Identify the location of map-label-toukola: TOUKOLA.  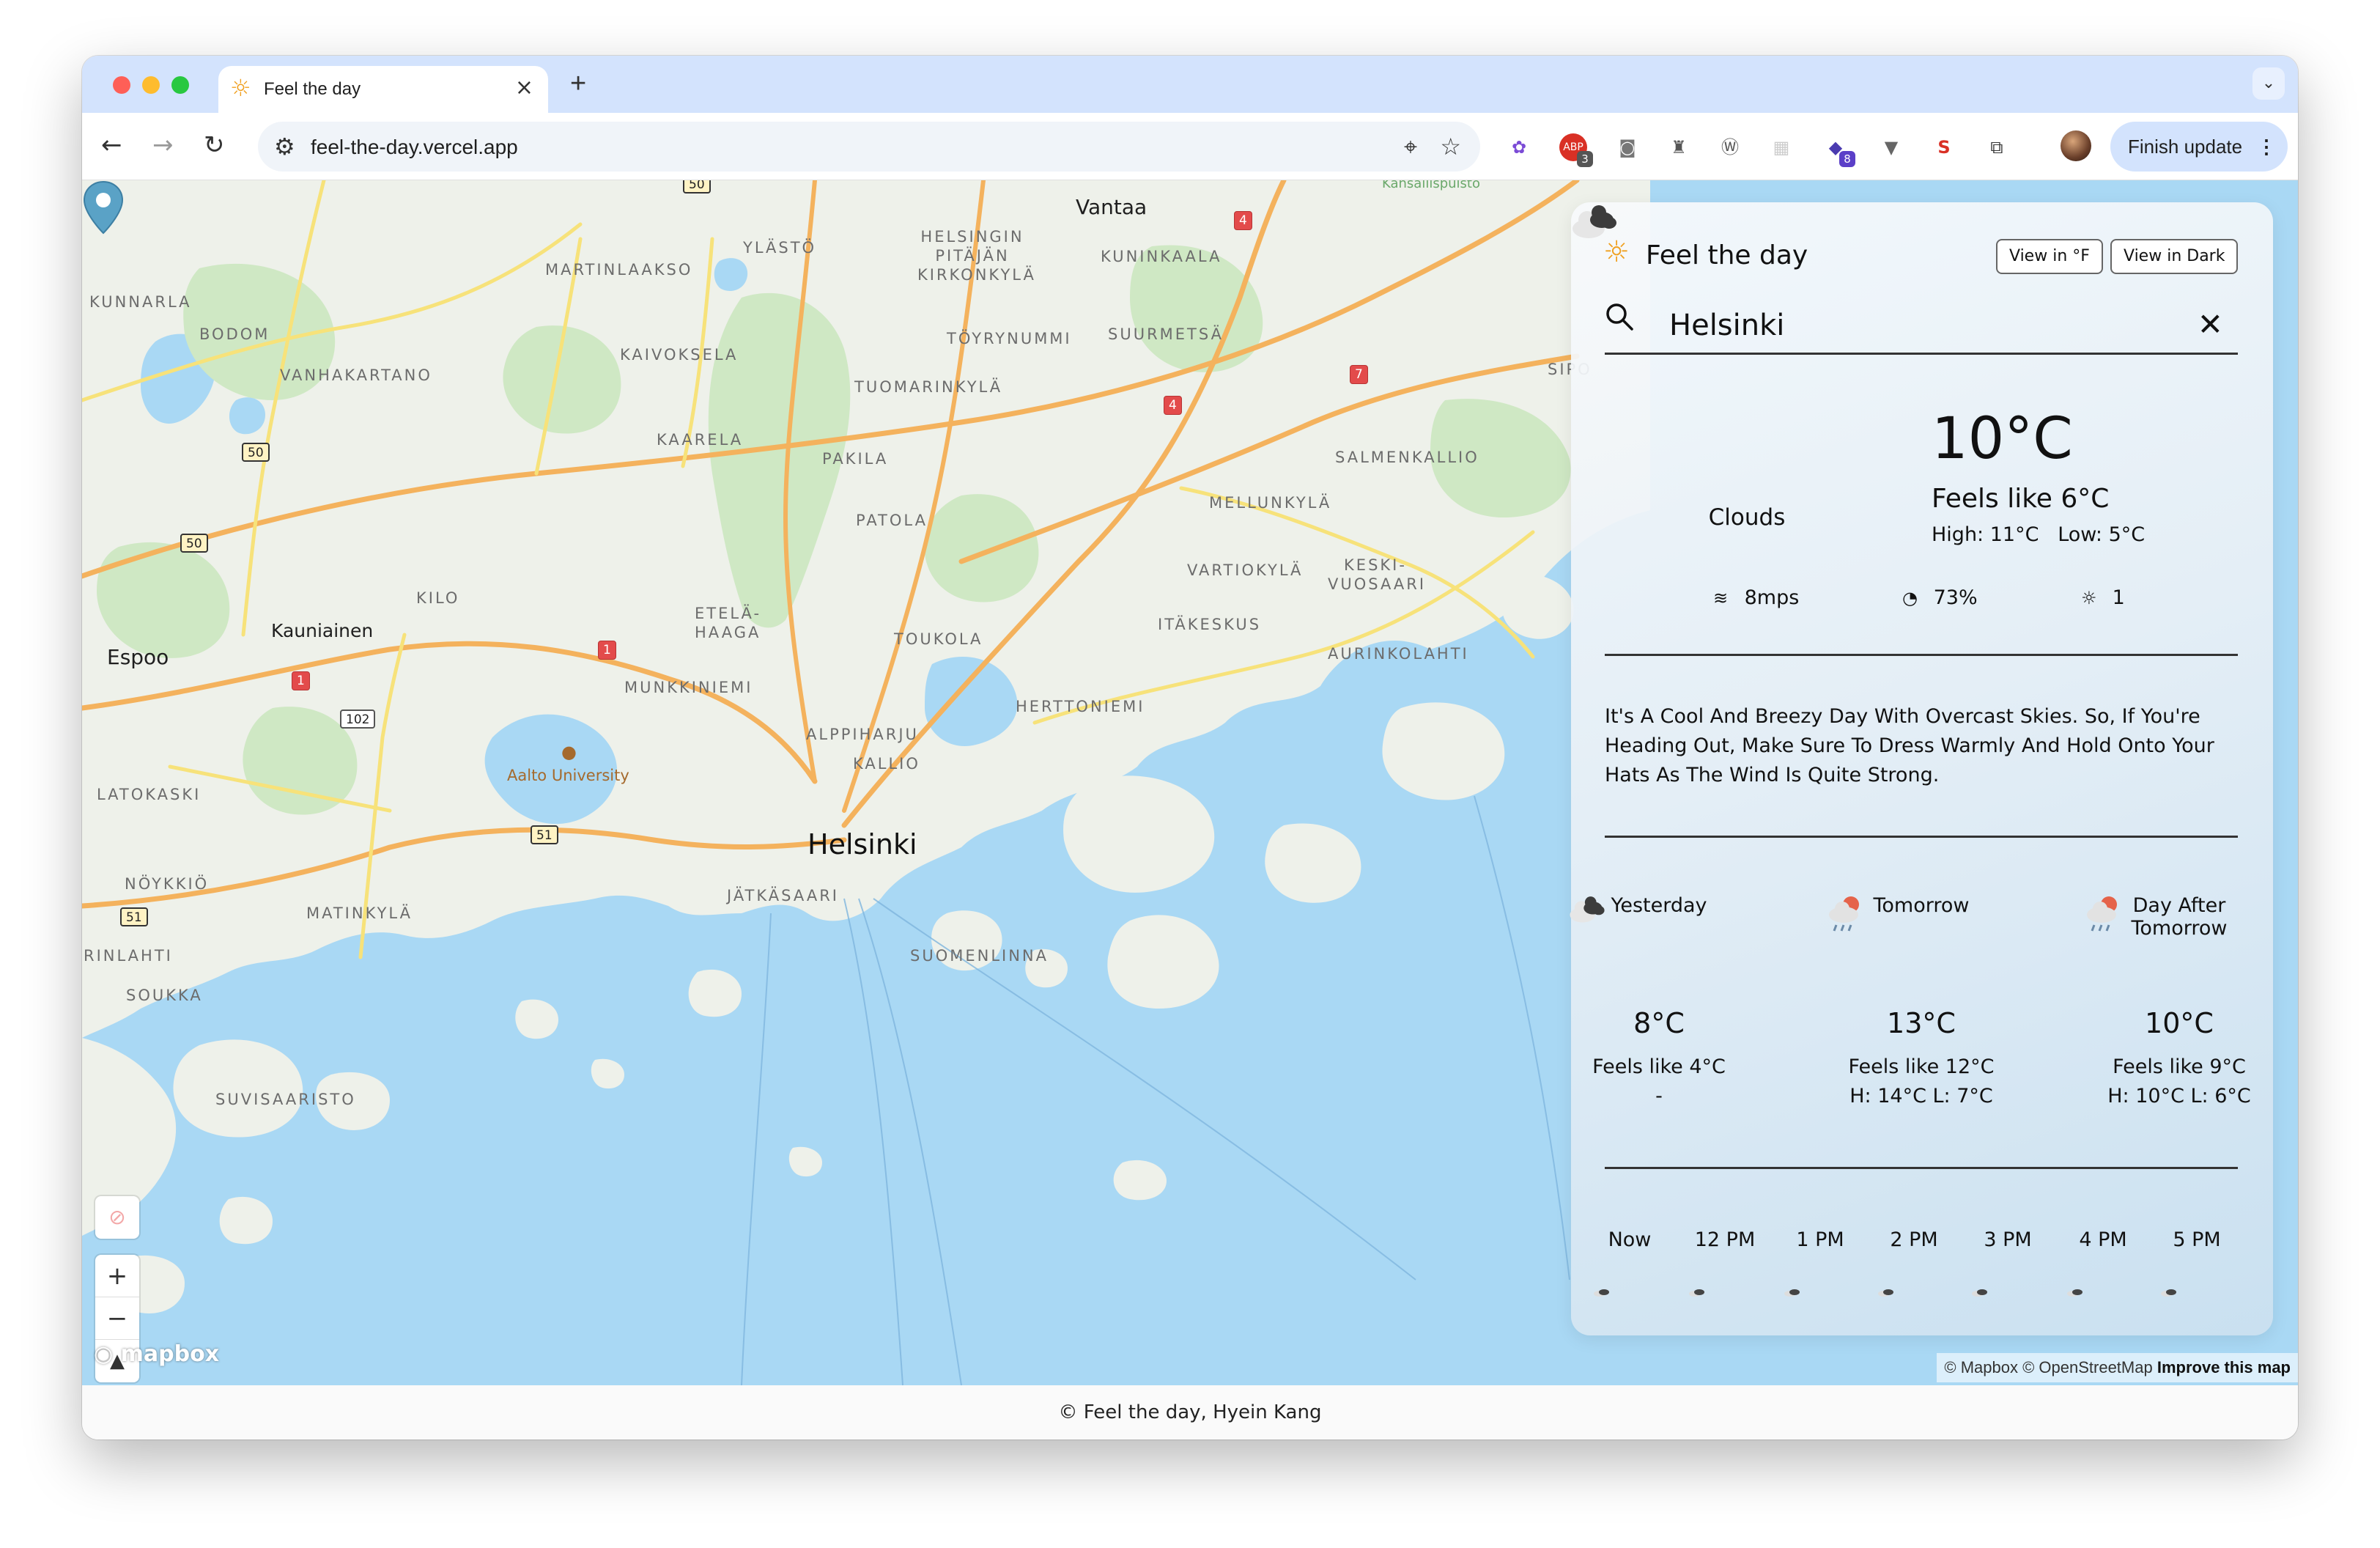
(938, 639).